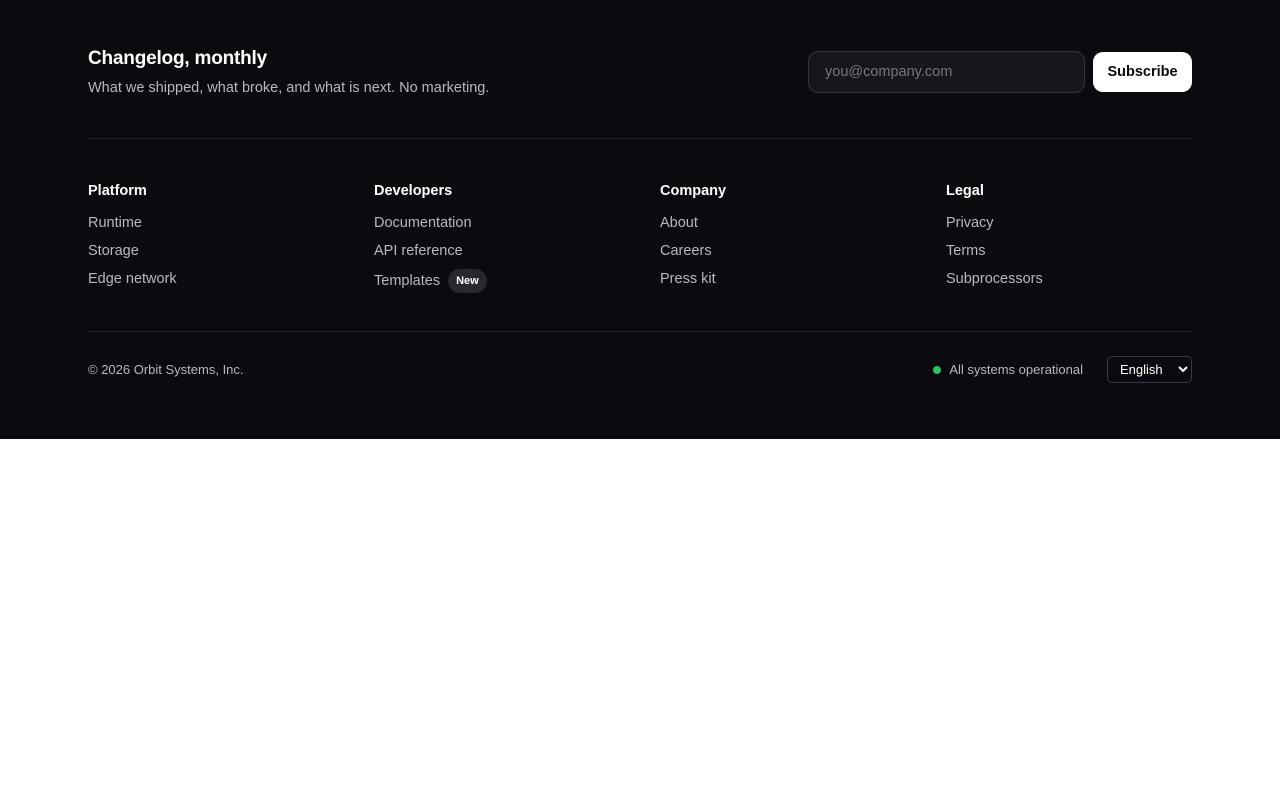 The height and width of the screenshot is (790, 1280). I want to click on language-select: English, so click(1149, 369).